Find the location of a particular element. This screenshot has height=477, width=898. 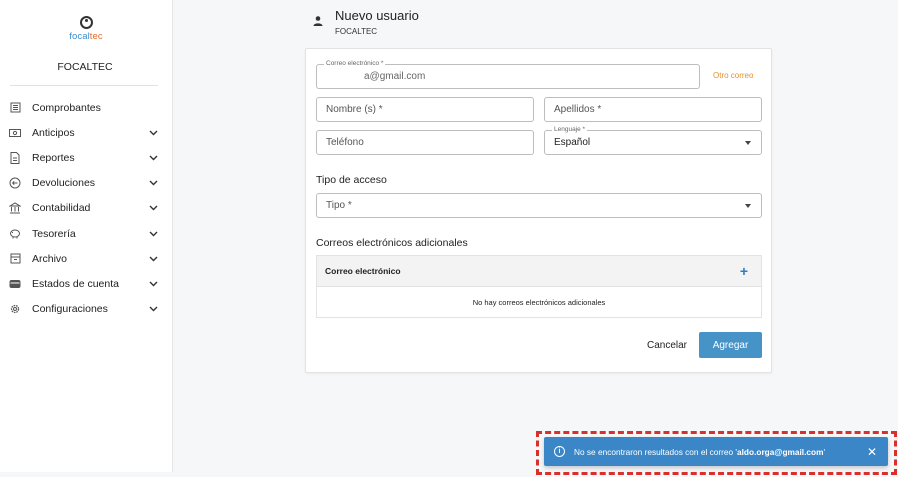

telefono-placeholder: Teléfono is located at coordinates (345, 142).